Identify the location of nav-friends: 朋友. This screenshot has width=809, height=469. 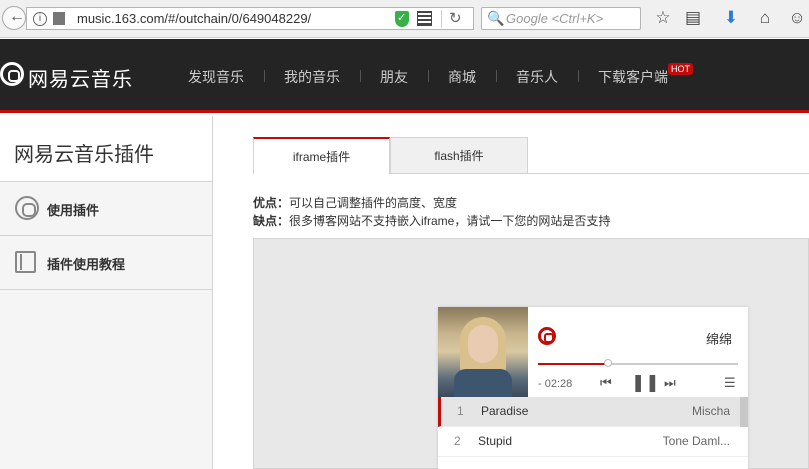
(394, 77).